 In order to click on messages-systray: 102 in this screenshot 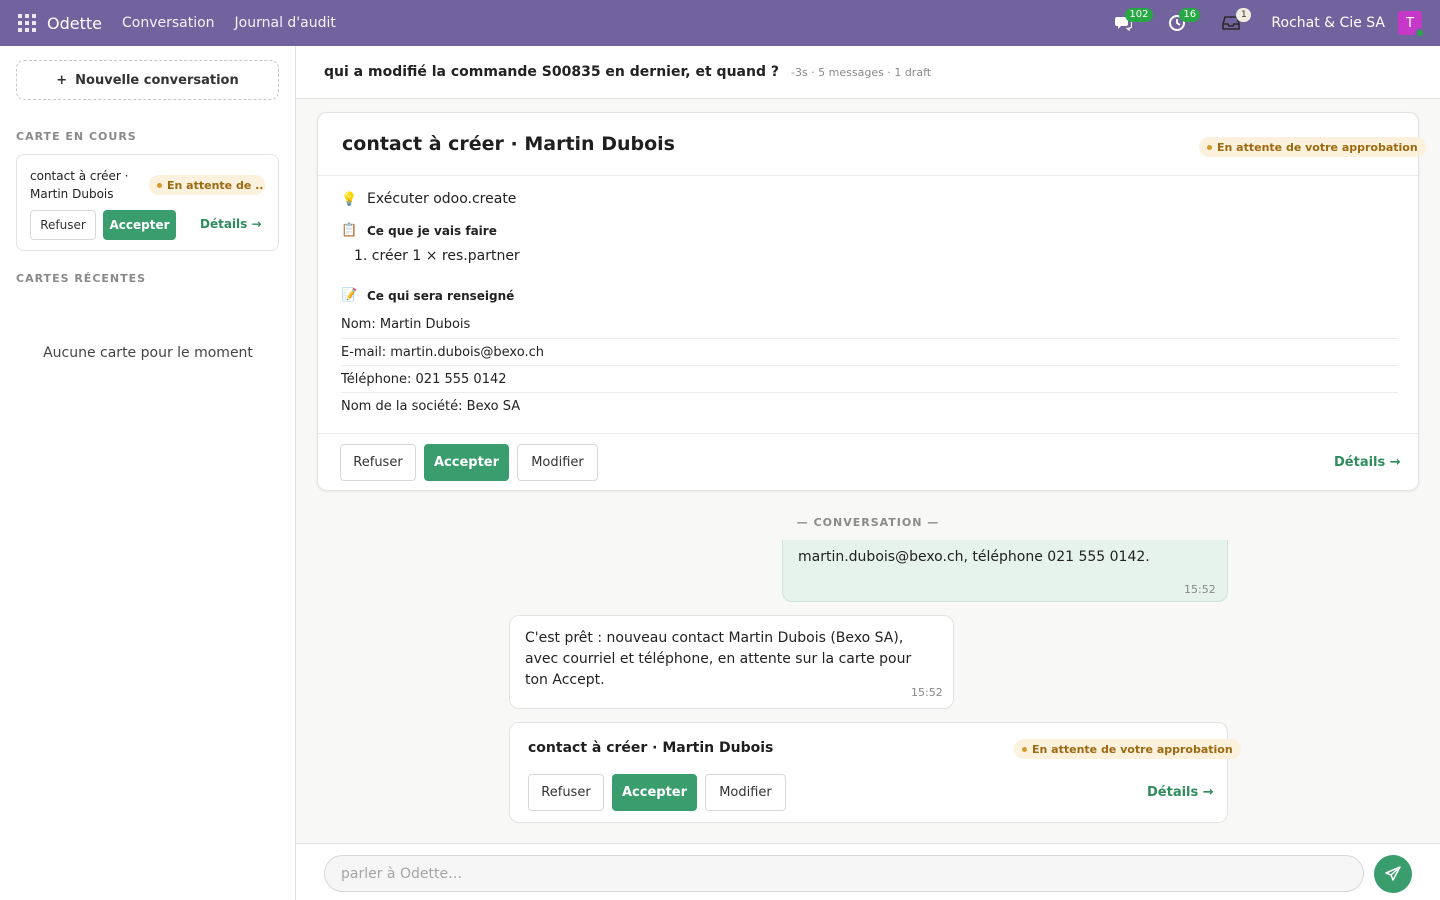, I will do `click(1132, 21)`.